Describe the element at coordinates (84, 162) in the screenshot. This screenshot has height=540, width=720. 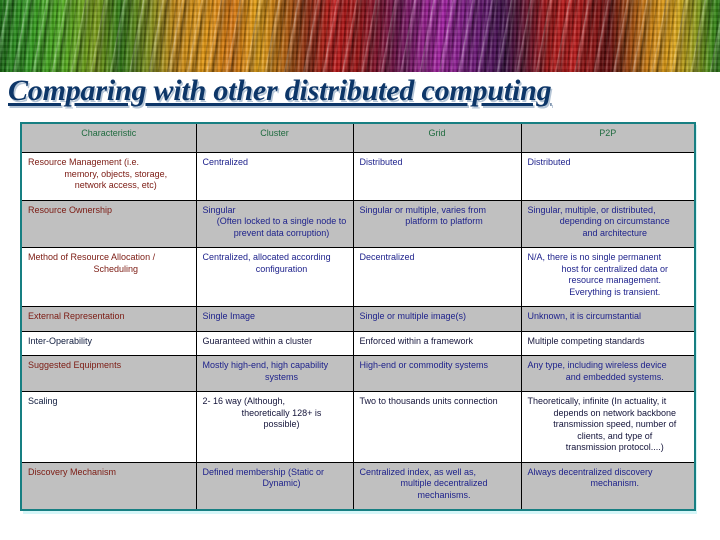
I see `cell-line: Resource Management (i.e.` at that location.